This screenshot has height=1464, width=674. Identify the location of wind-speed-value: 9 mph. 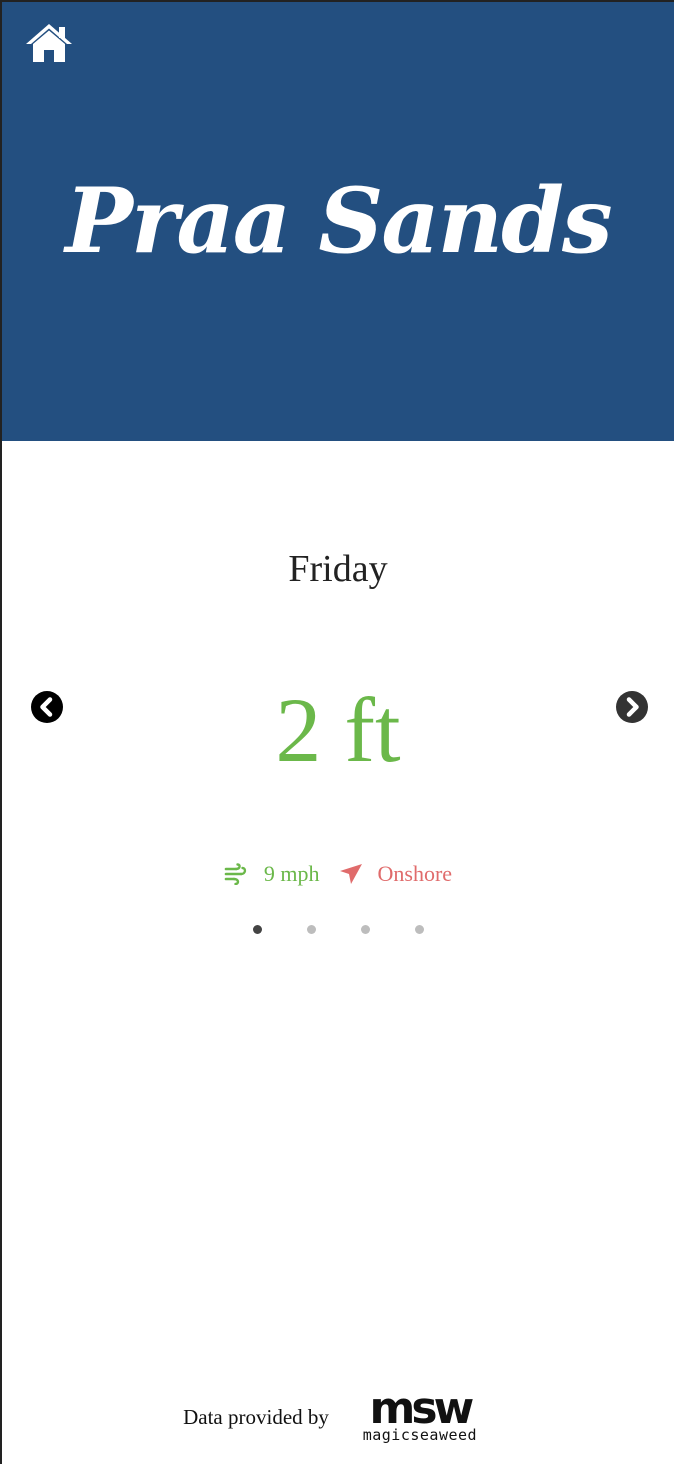
(291, 873).